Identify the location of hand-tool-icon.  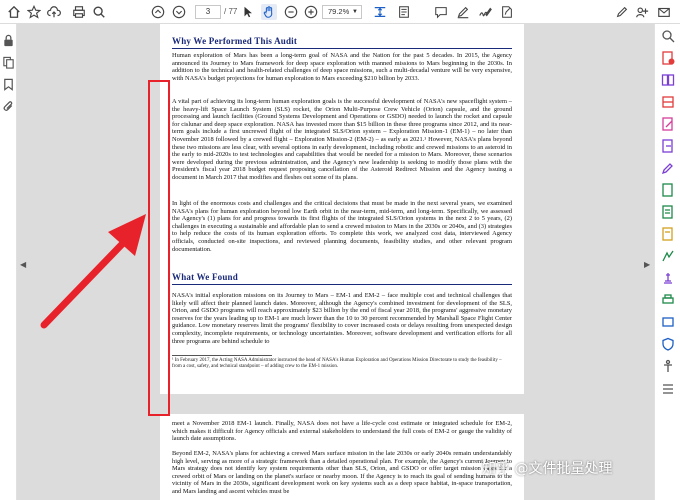
(269, 12).